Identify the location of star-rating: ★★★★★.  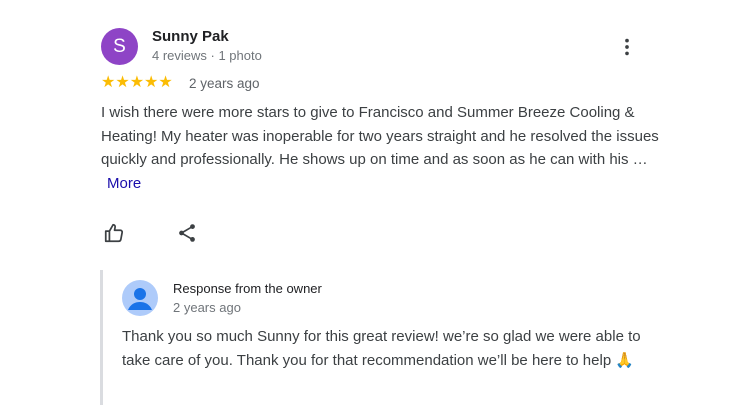
(137, 82).